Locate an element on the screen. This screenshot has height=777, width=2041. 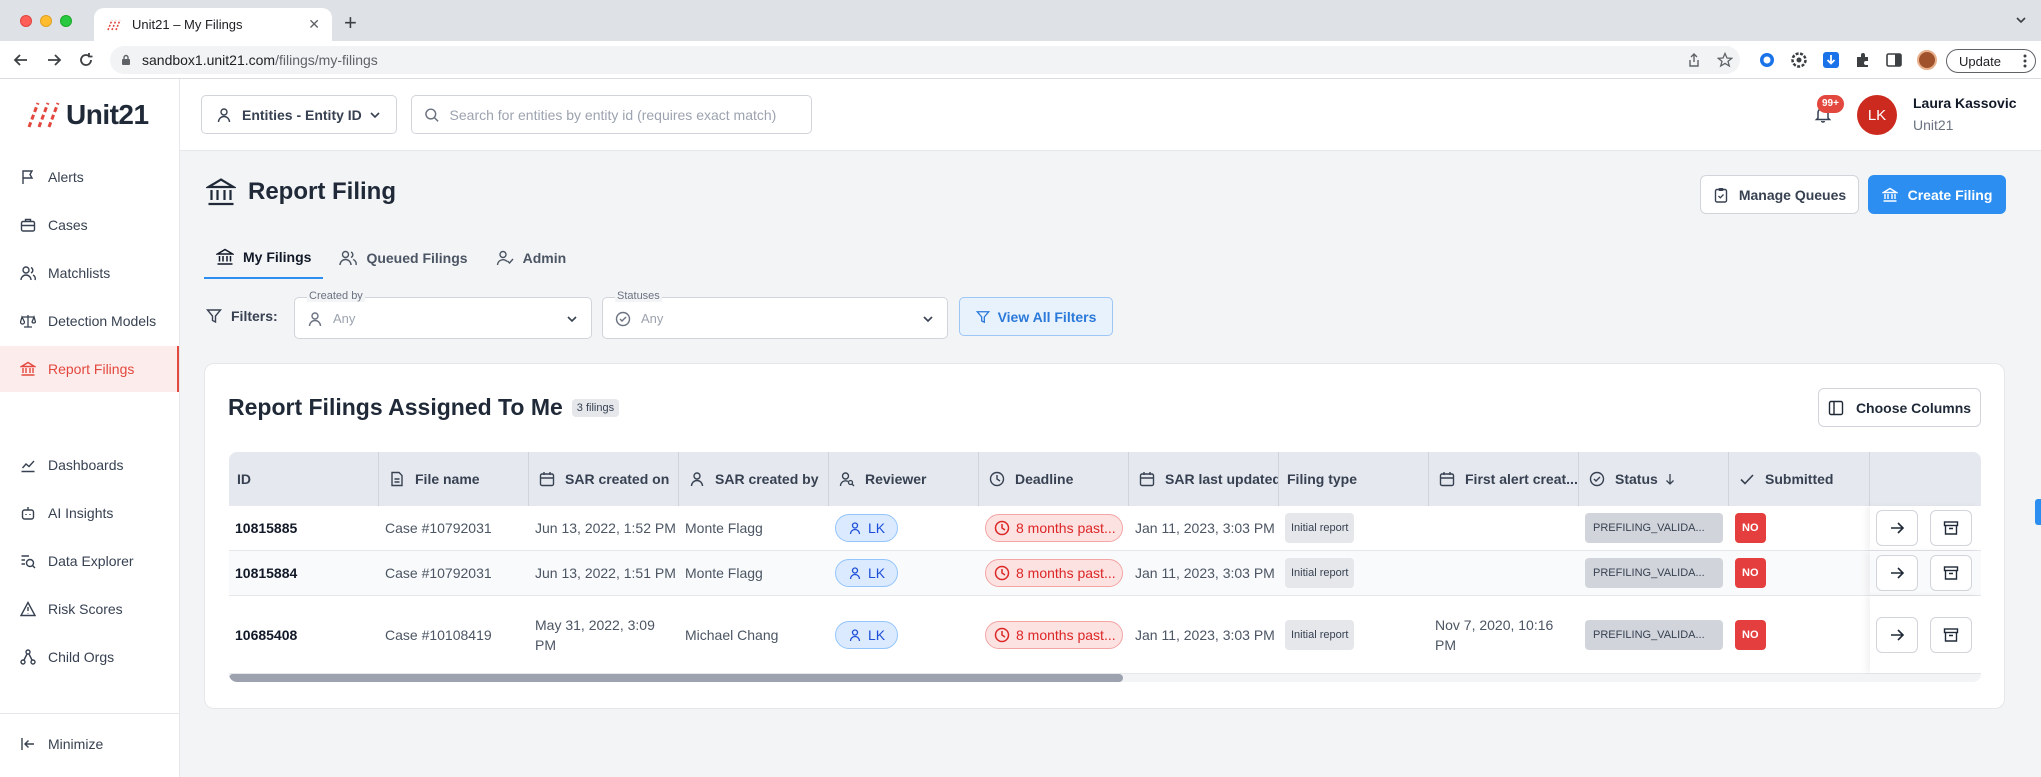
window-close-button is located at coordinates (26, 21).